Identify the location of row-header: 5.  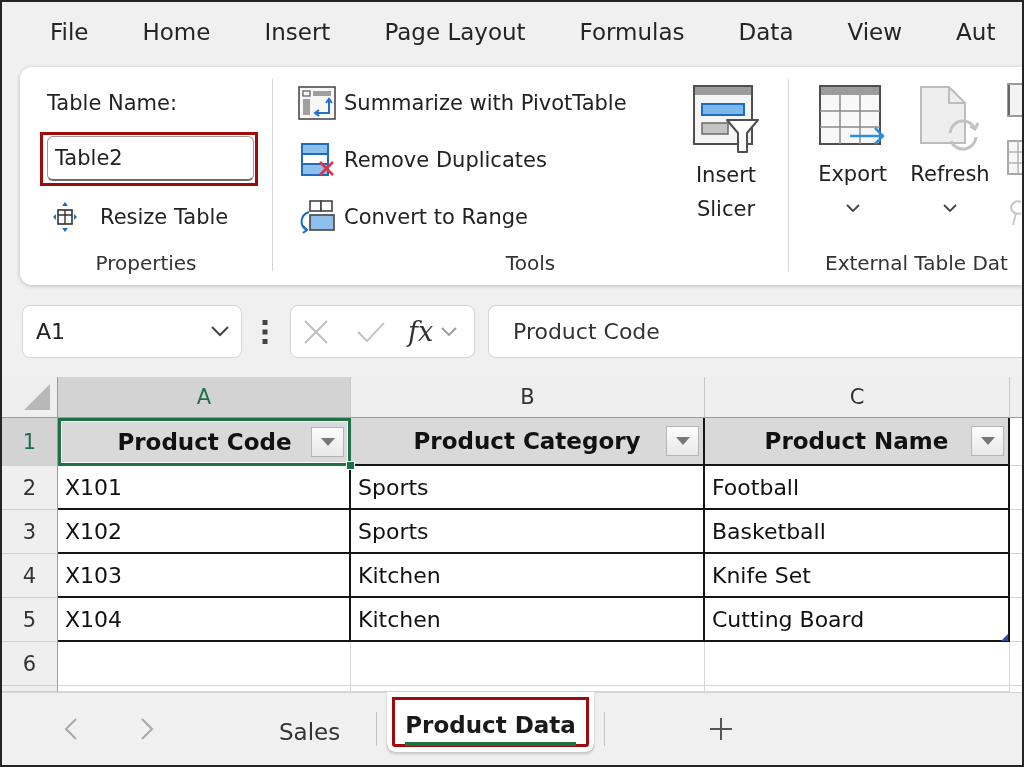
(30, 620).